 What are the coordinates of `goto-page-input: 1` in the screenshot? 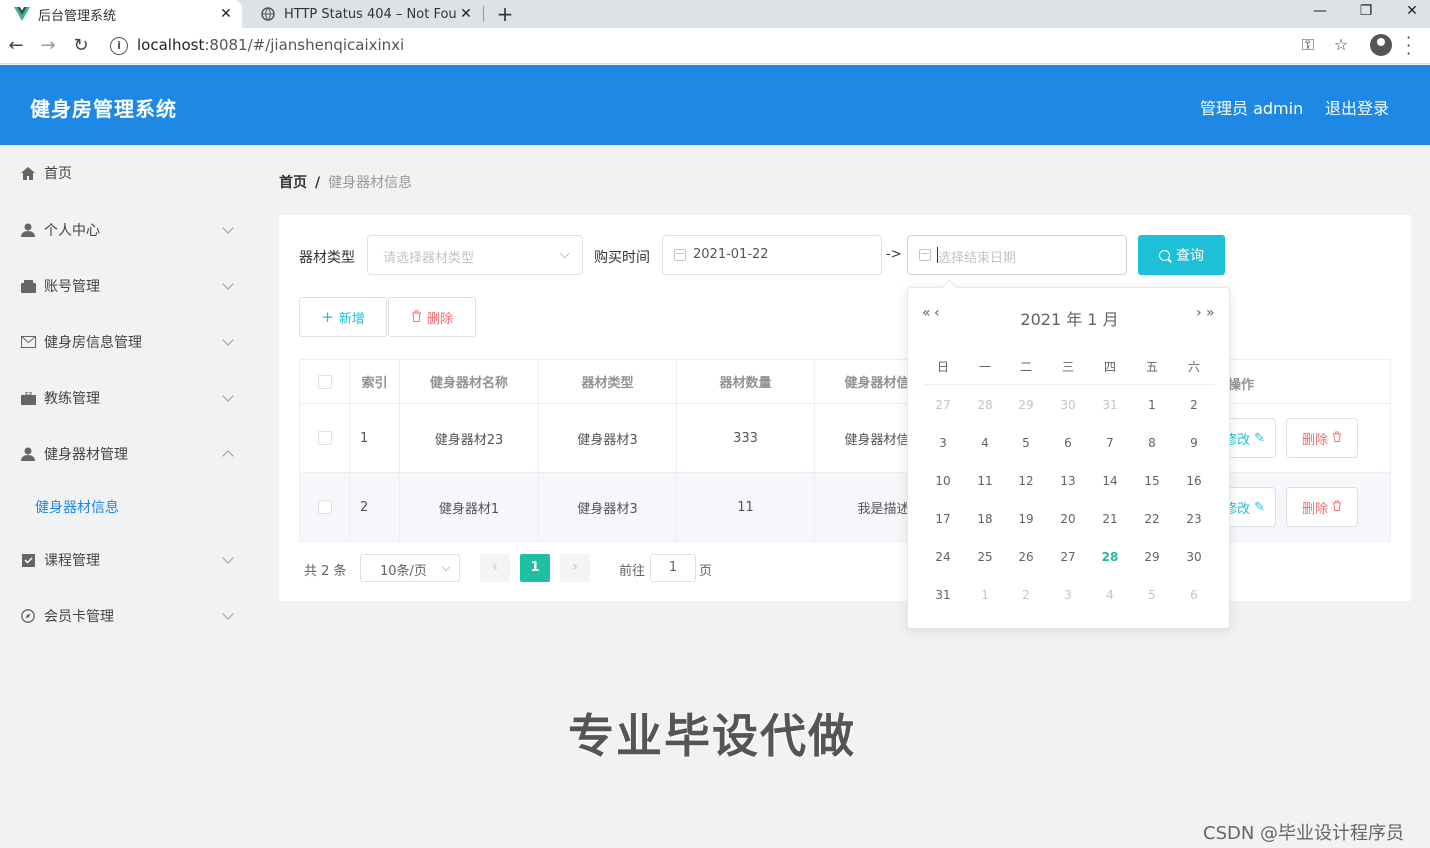 It's located at (673, 568).